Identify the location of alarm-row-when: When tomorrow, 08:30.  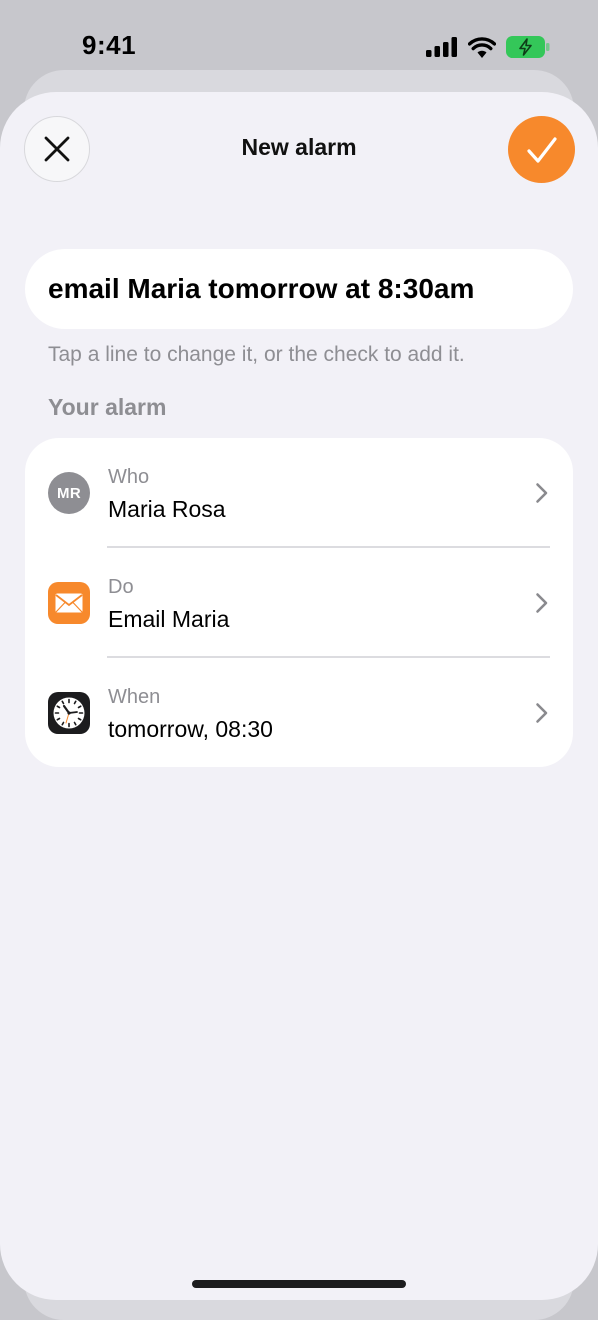
(299, 712).